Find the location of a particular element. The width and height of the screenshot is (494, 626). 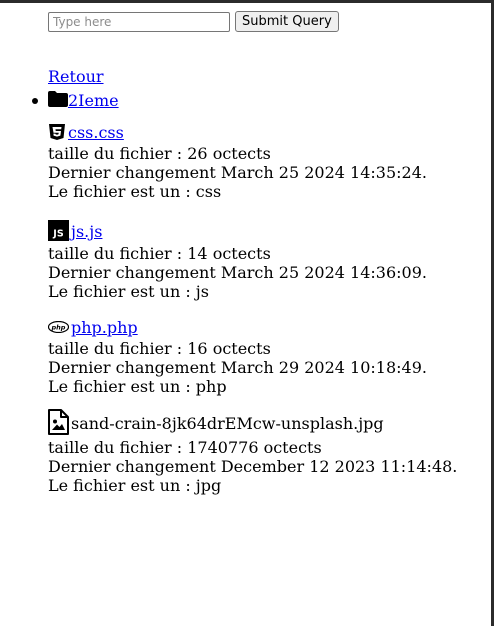

svg-text: php is located at coordinates (58, 328).